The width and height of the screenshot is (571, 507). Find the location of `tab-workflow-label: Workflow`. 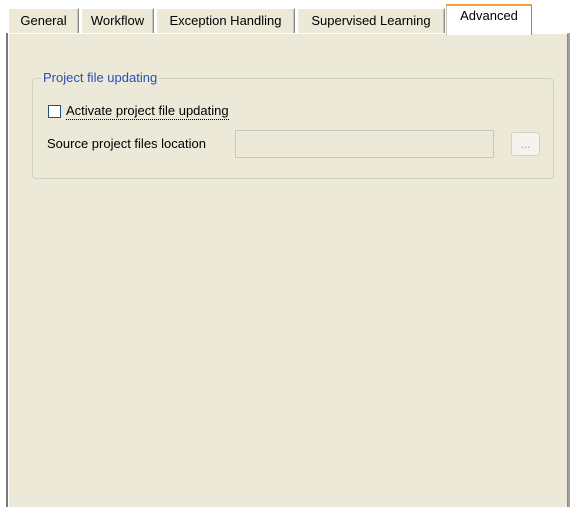

tab-workflow-label: Workflow is located at coordinates (117, 20).